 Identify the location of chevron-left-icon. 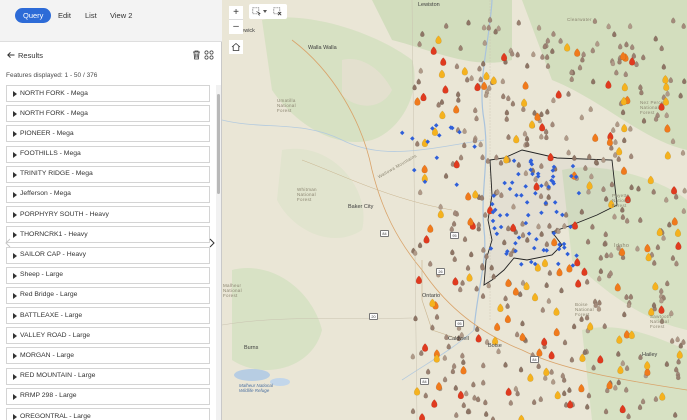
(8, 243).